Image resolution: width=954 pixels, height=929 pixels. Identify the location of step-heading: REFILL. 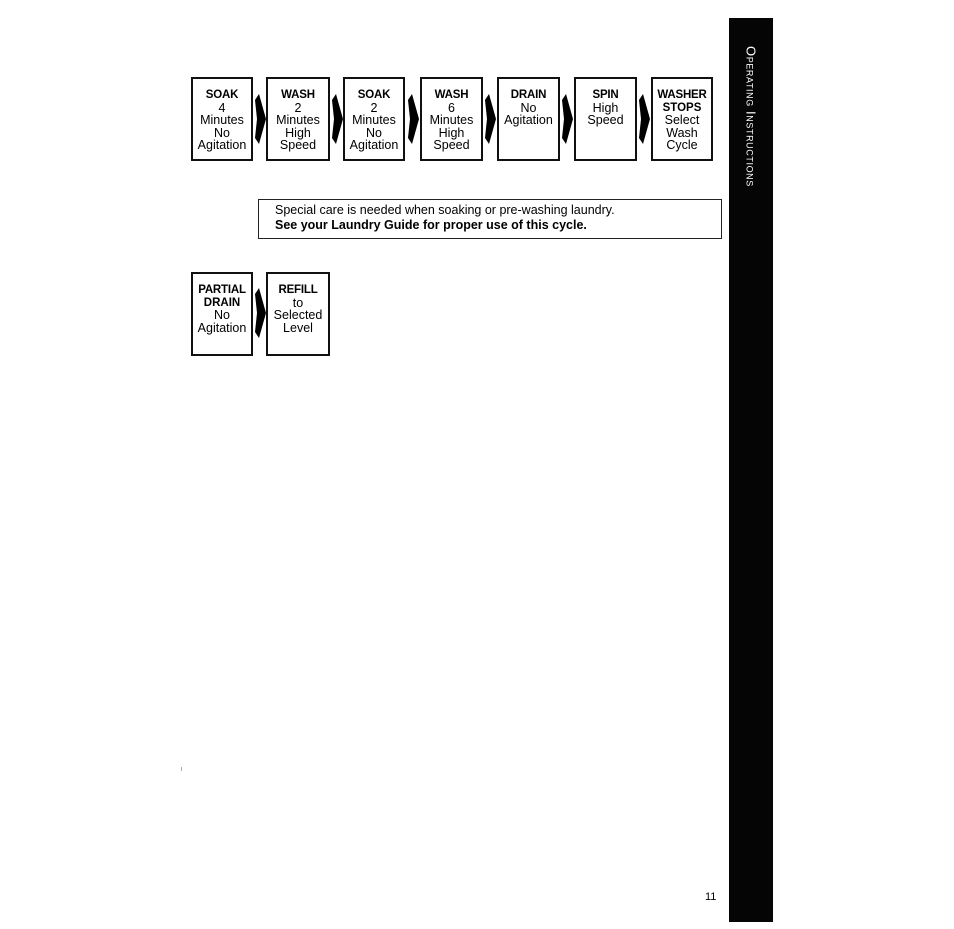
(298, 290).